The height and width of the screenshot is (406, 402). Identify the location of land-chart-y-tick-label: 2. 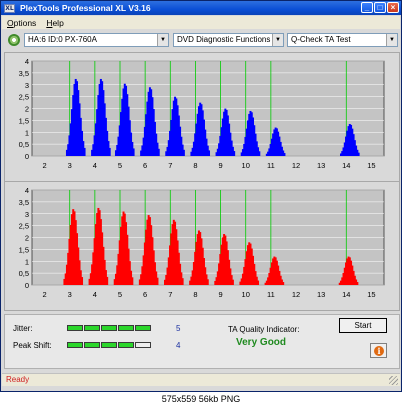
(27, 109).